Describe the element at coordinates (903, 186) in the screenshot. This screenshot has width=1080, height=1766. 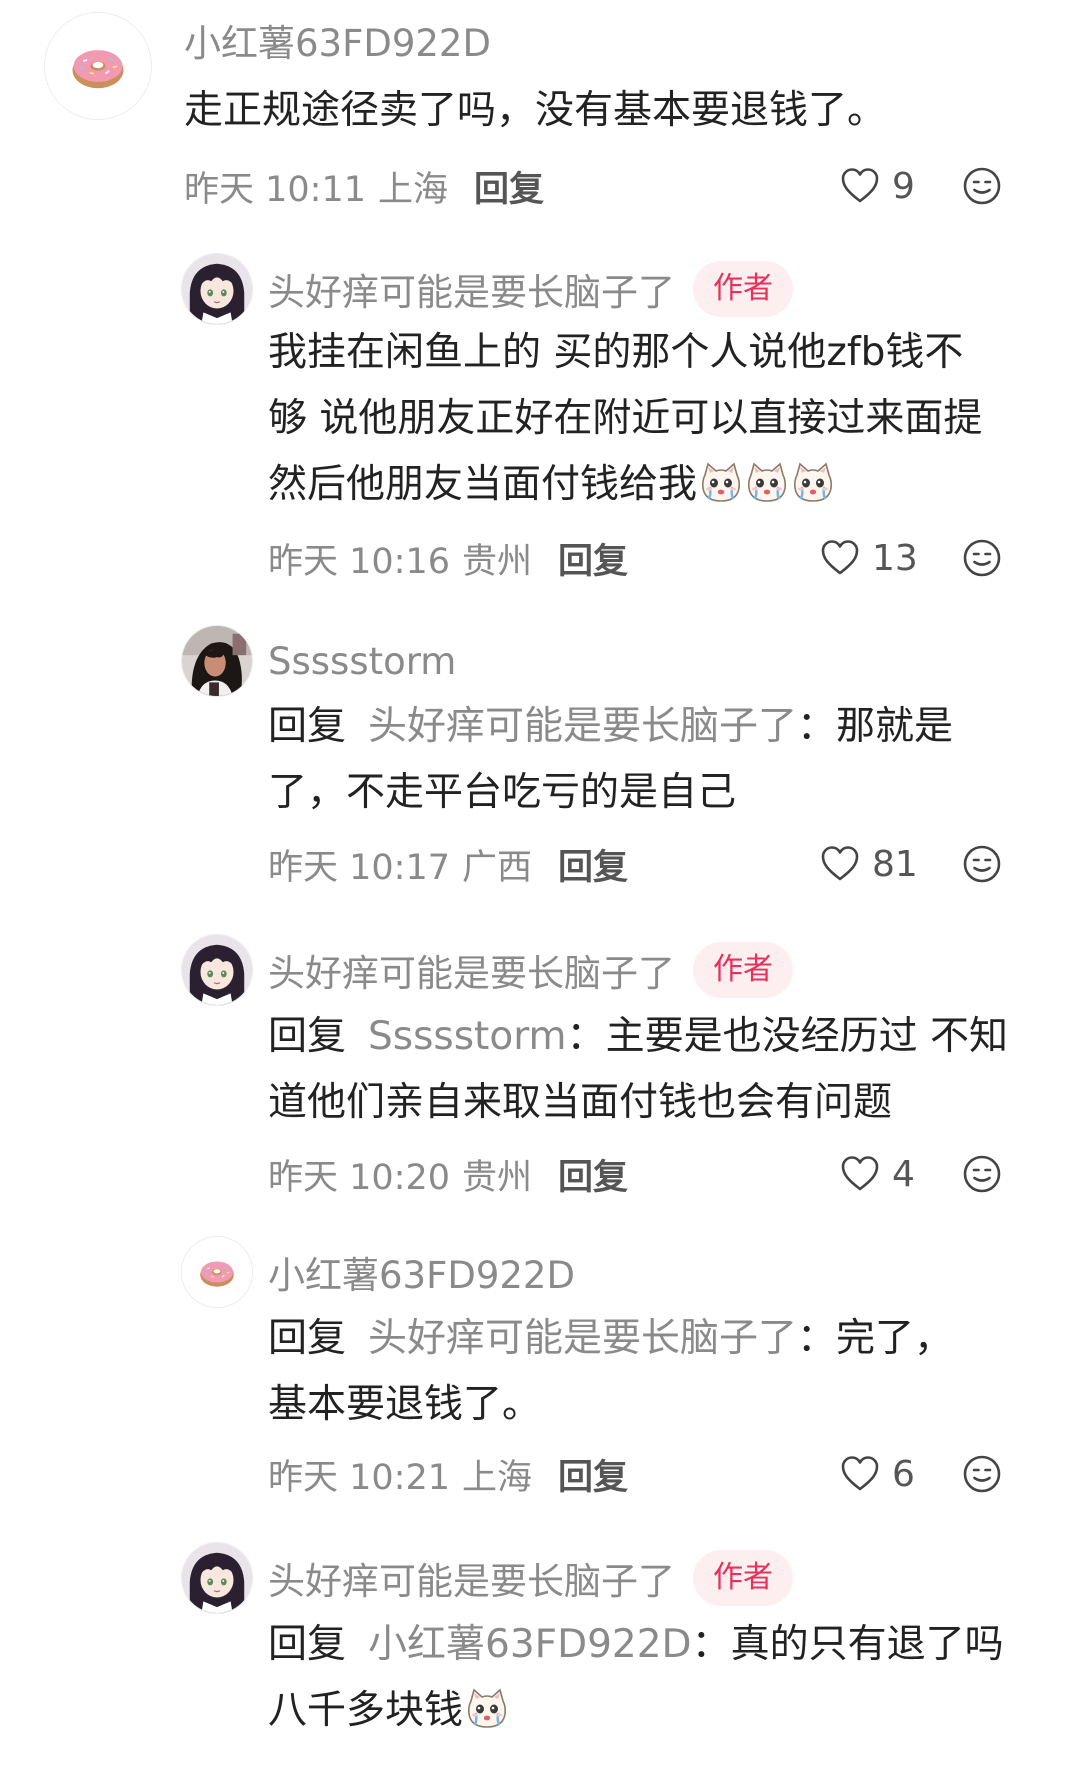
I see `like-count: 9` at that location.